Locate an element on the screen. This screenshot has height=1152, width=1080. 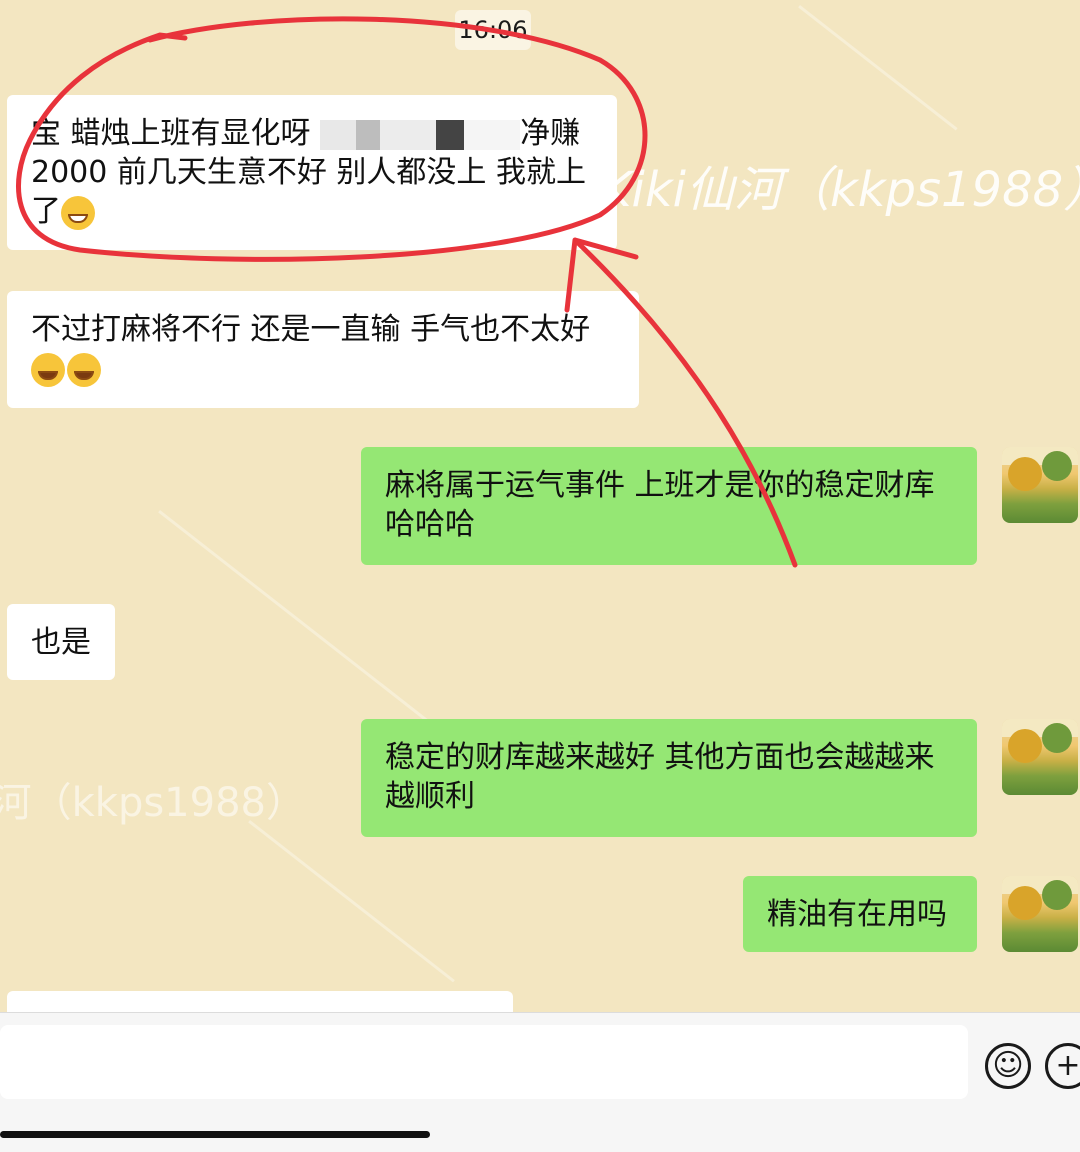
message-bubble: 精油有在用吗 is located at coordinates (860, 914).